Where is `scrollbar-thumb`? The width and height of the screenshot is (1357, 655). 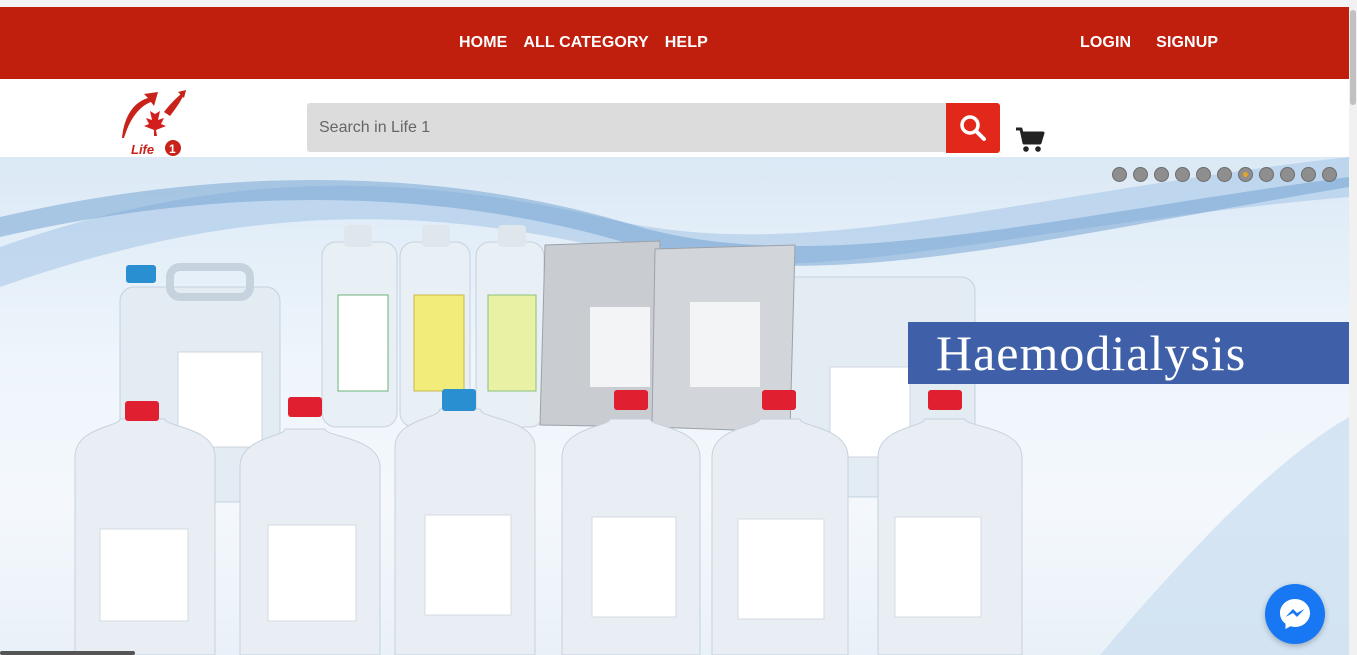 scrollbar-thumb is located at coordinates (1353, 57).